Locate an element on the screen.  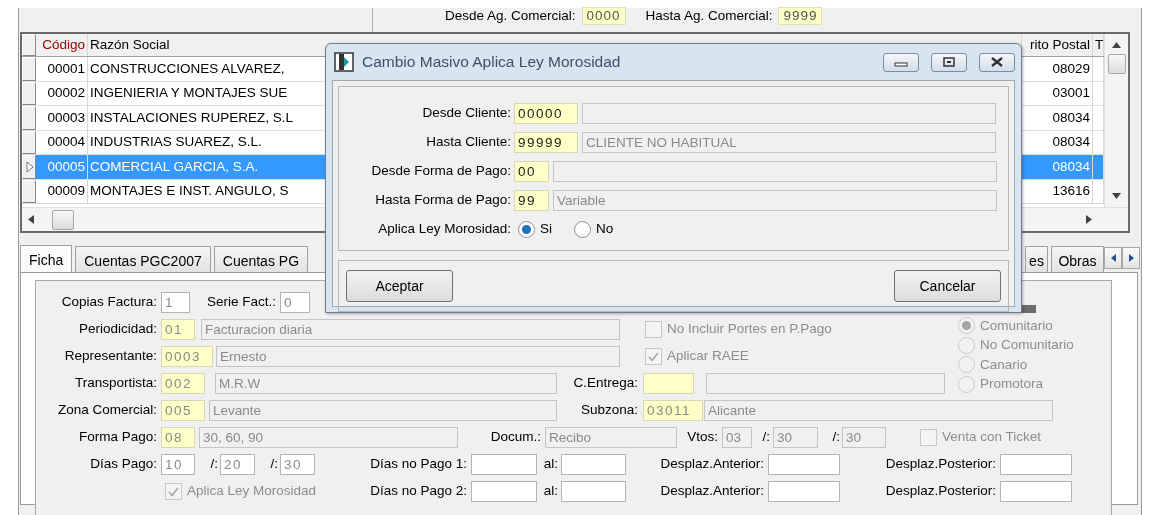
accept-button: Aceptar is located at coordinates (399, 286).